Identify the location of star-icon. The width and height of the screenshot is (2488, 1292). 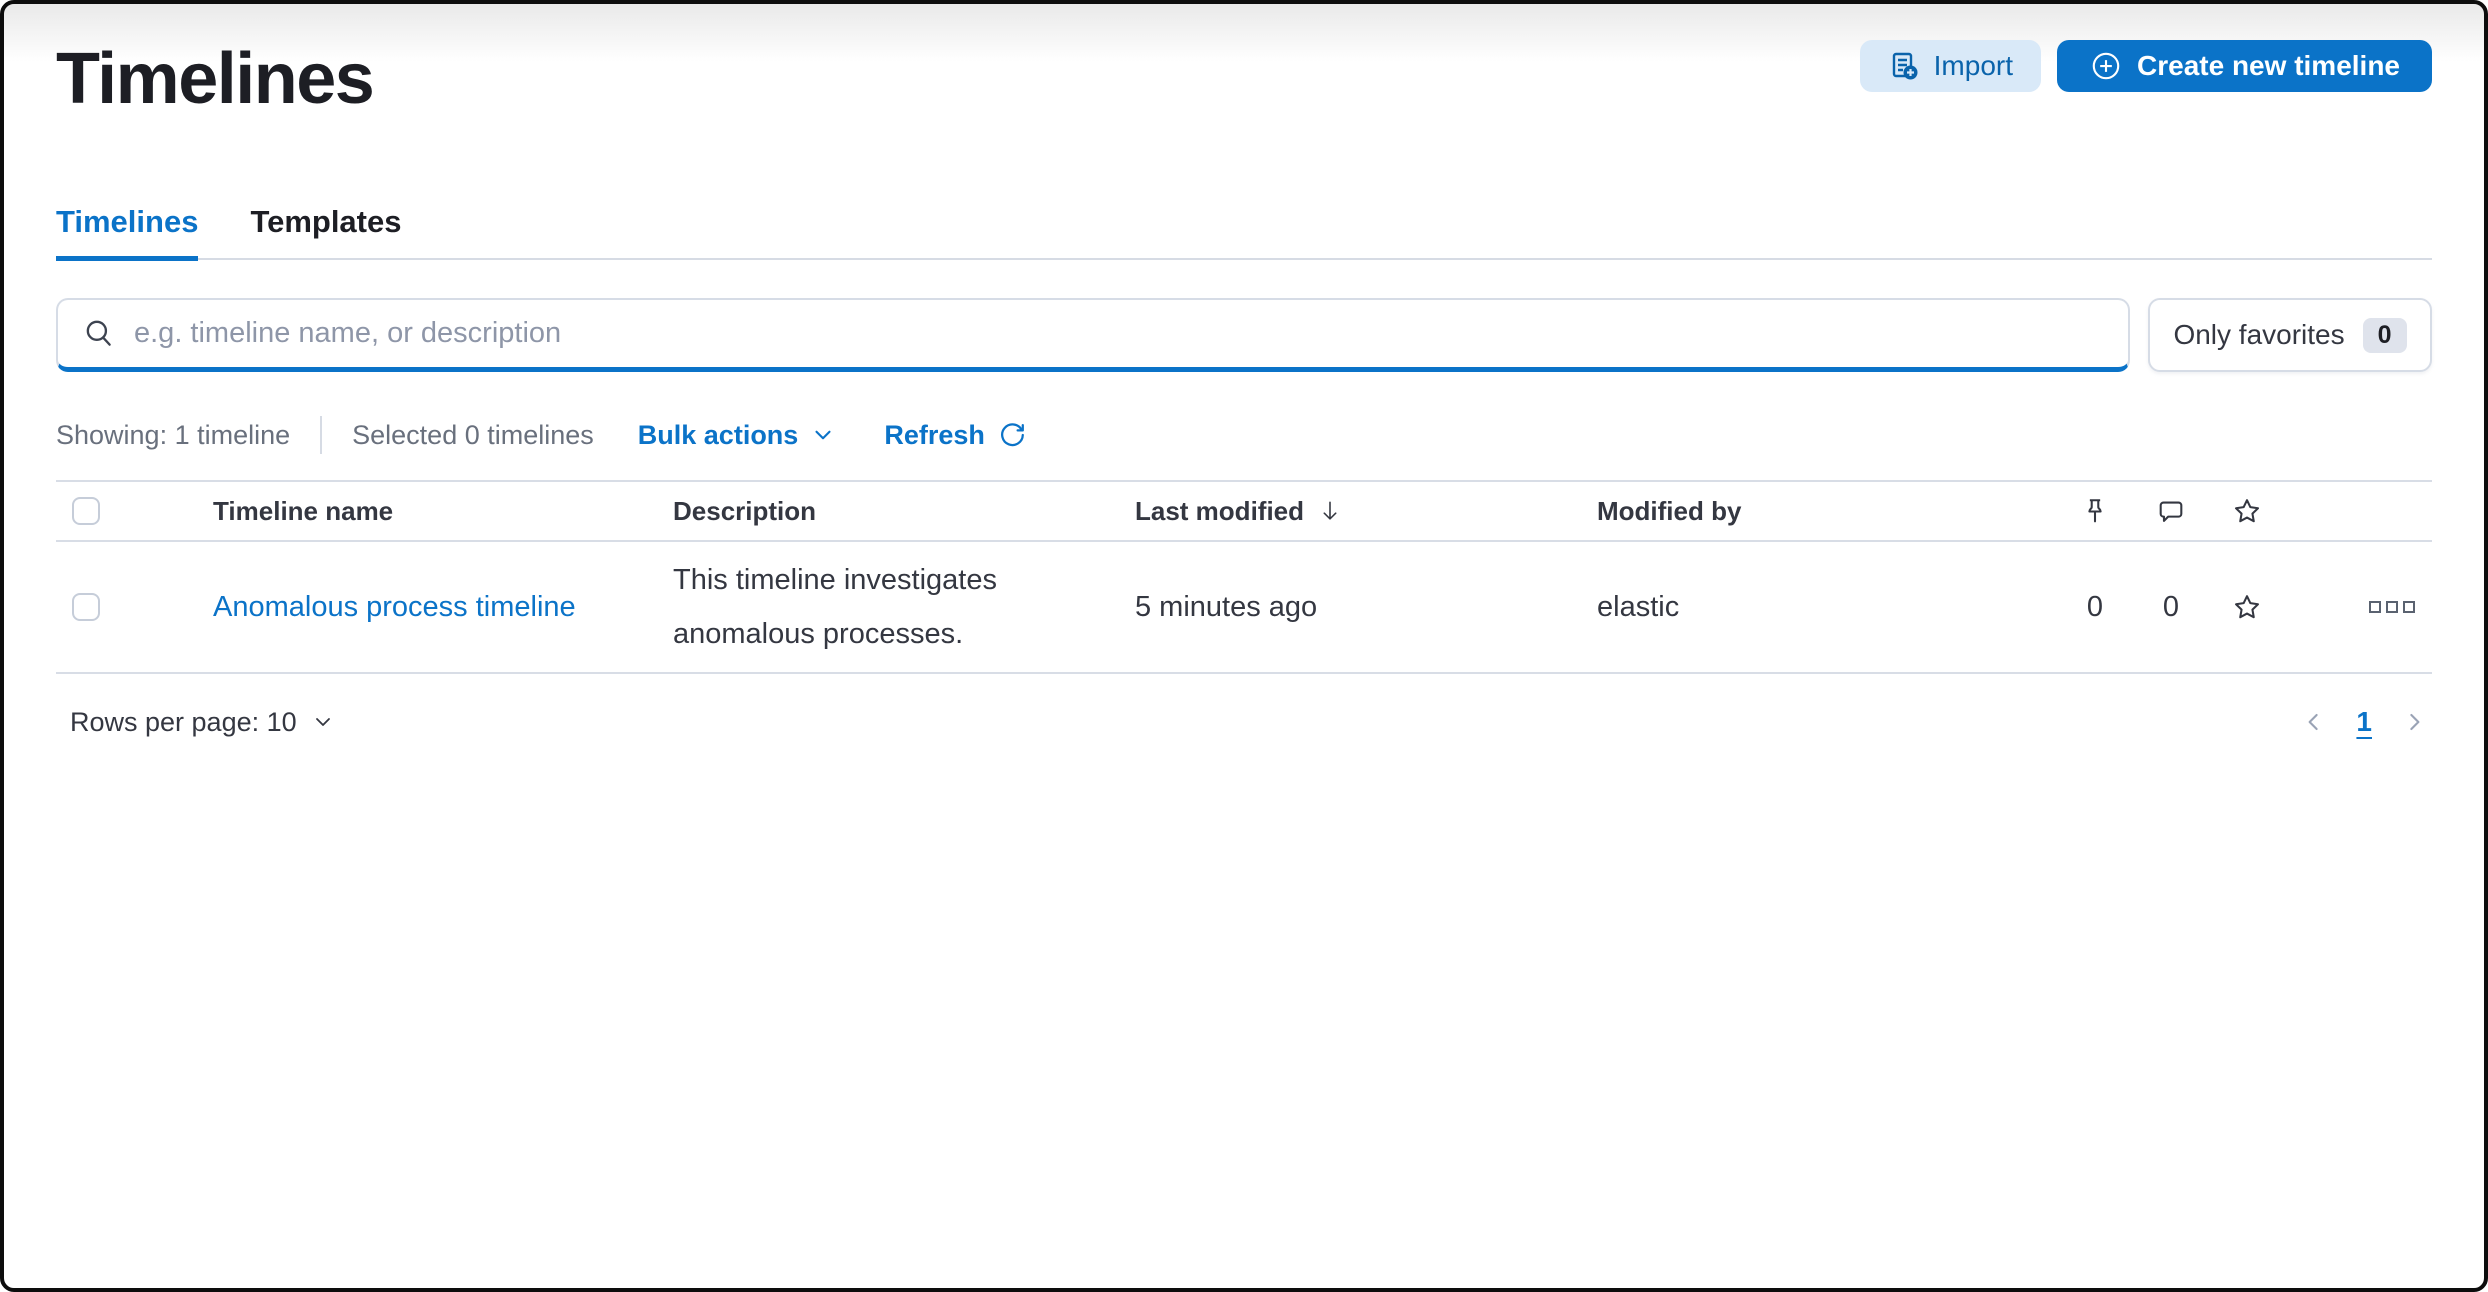
(2247, 511).